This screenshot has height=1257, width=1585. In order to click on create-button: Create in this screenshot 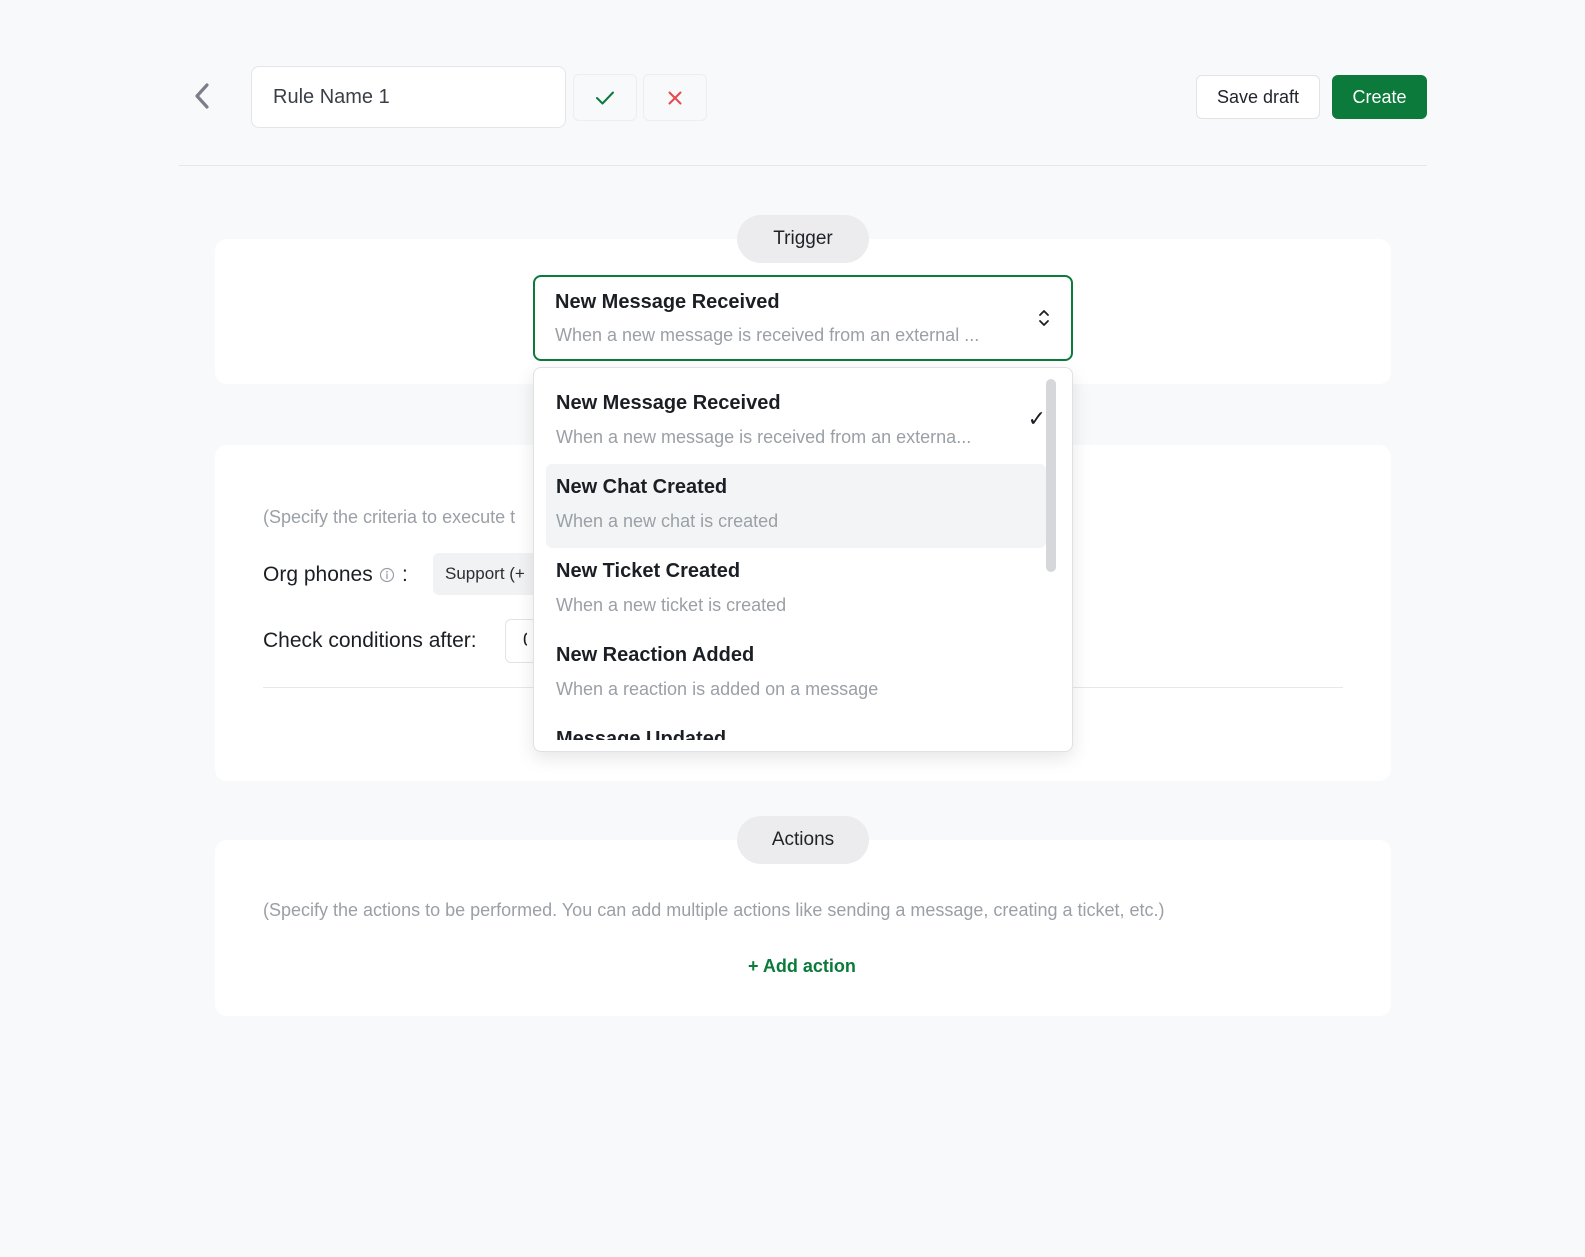, I will do `click(1379, 97)`.